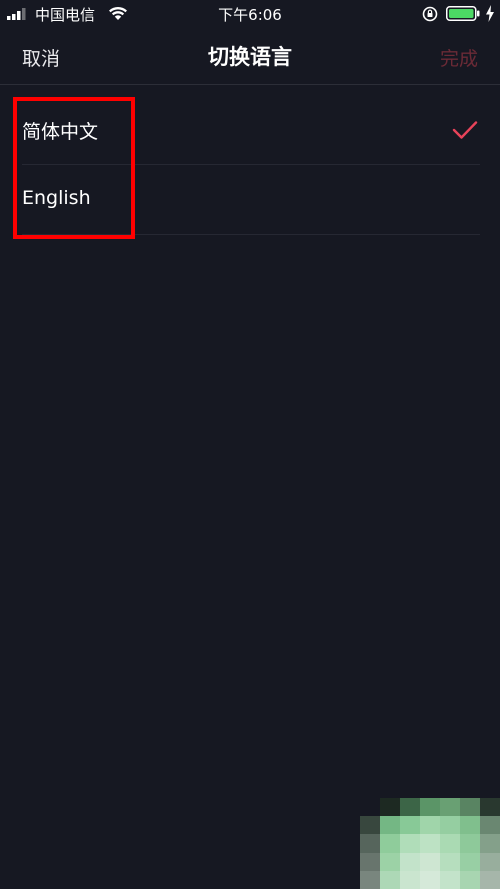 The image size is (500, 889). Describe the element at coordinates (459, 57) in the screenshot. I see `done-button: 完成` at that location.